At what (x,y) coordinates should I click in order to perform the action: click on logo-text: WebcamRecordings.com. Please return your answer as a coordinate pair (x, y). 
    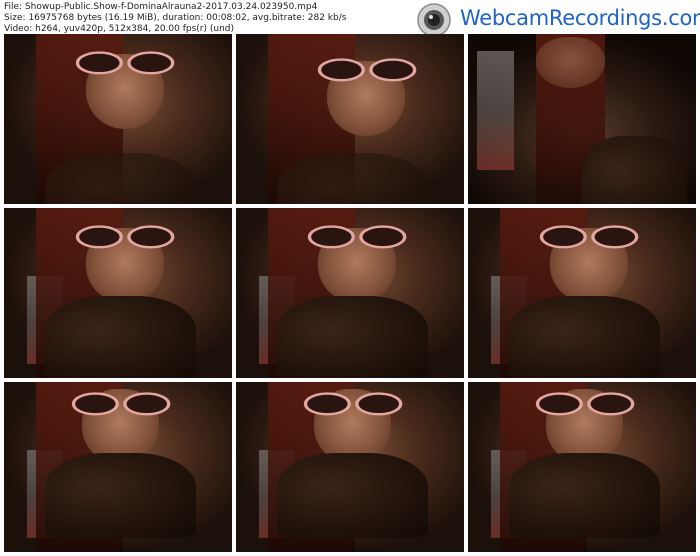
    Looking at the image, I should click on (580, 18).